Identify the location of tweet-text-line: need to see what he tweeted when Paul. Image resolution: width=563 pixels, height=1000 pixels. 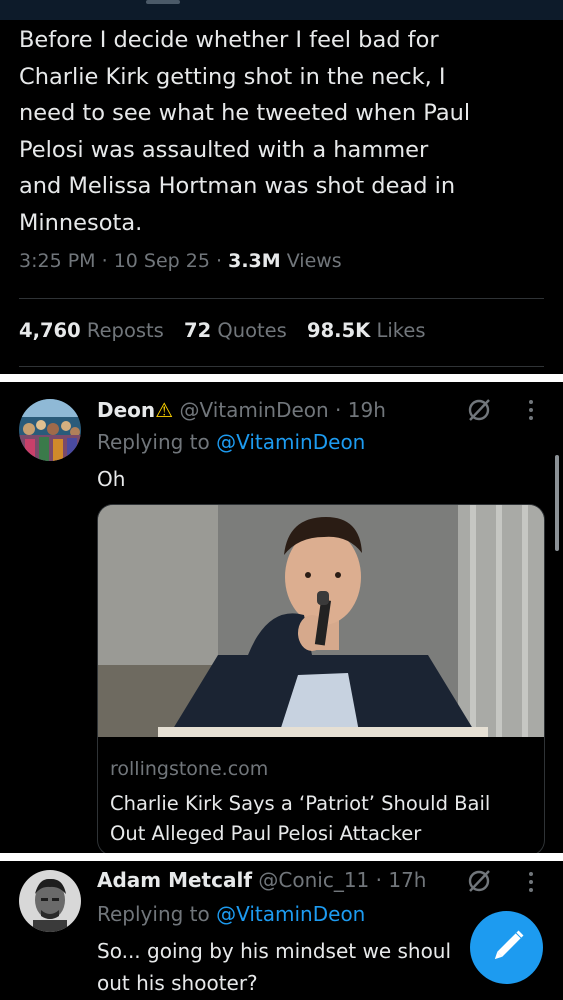
(245, 113).